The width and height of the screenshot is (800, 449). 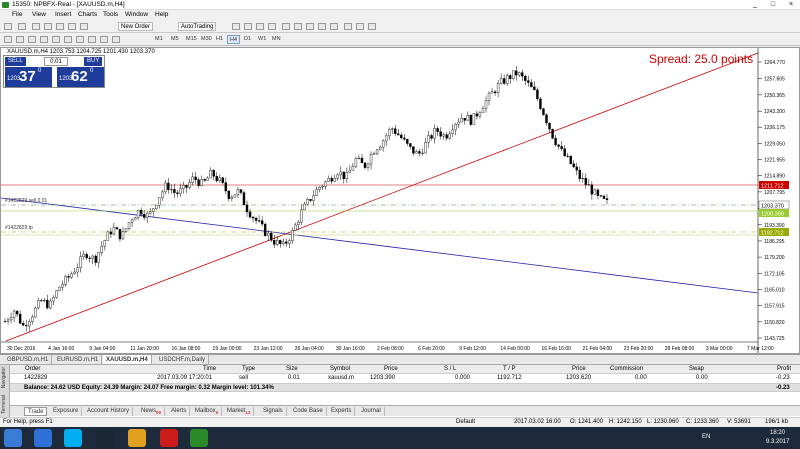 I want to click on ie-icon, so click(x=43, y=438).